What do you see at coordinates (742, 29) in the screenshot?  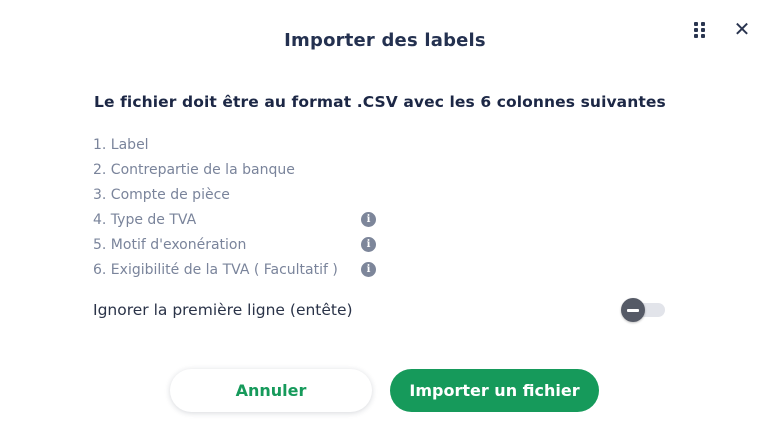 I see `close-icon: ✕` at bounding box center [742, 29].